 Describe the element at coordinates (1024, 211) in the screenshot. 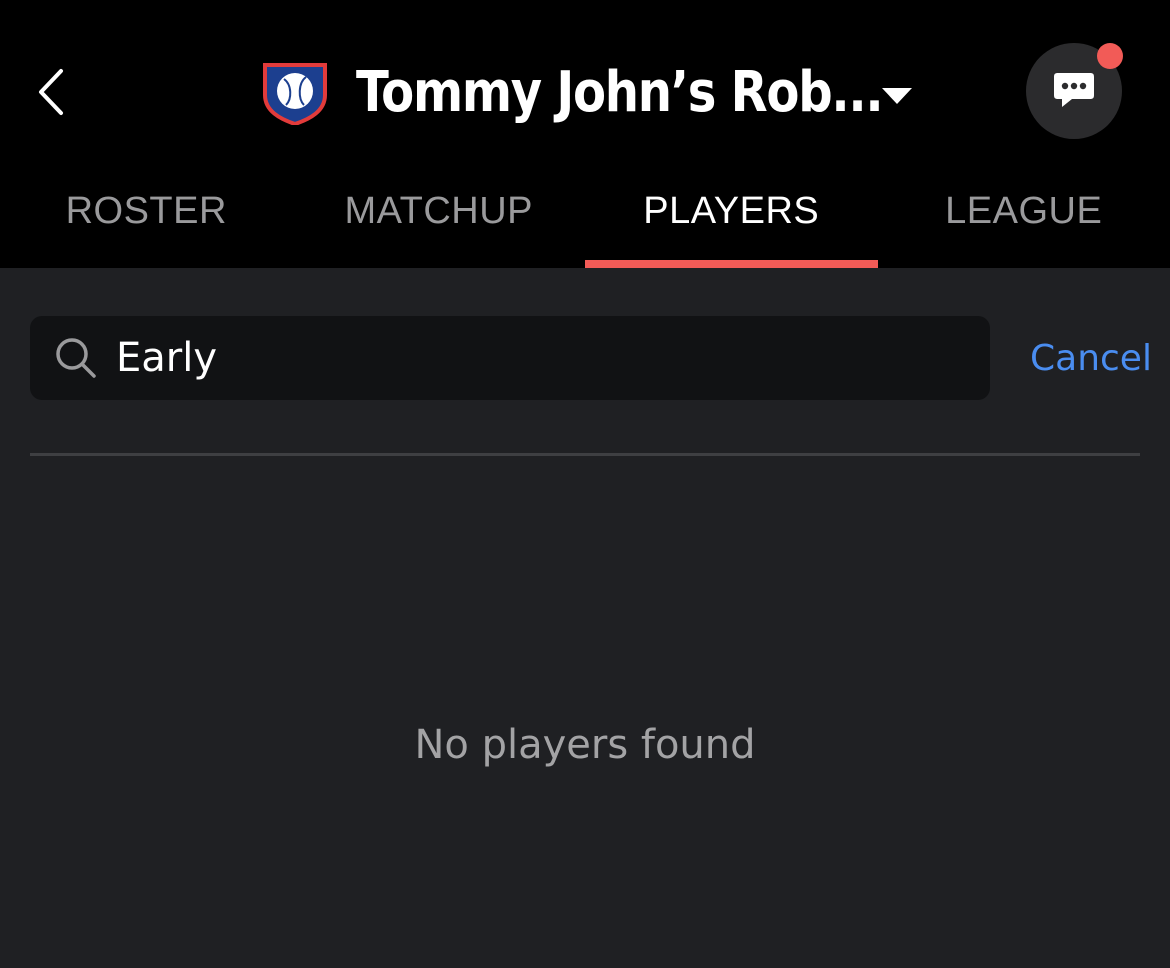

I see `tab-label: LEAGUE` at that location.